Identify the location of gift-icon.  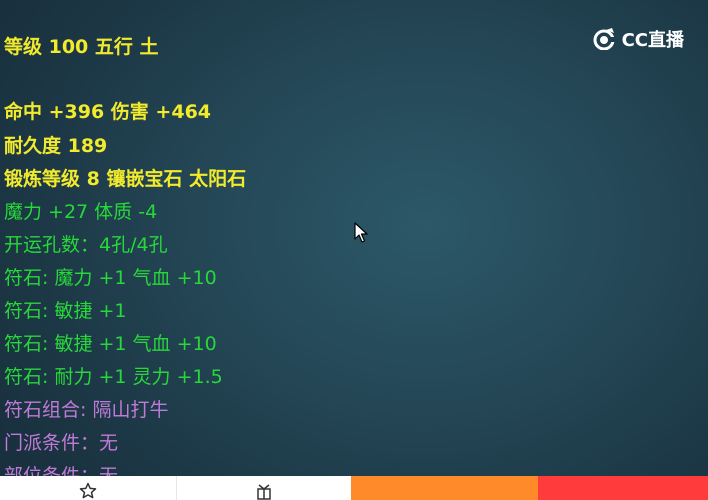
(263, 492).